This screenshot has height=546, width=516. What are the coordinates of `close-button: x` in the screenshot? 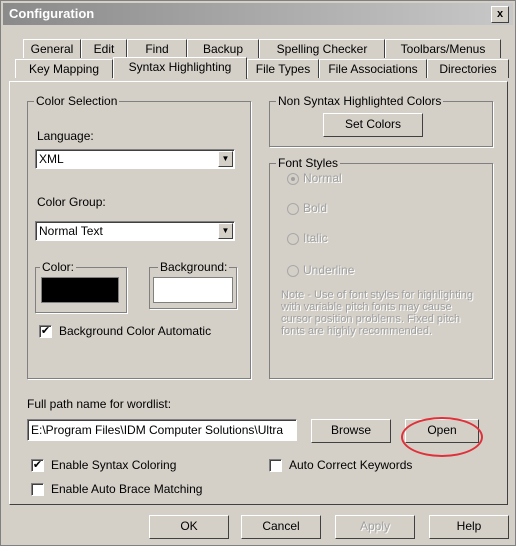 It's located at (500, 14).